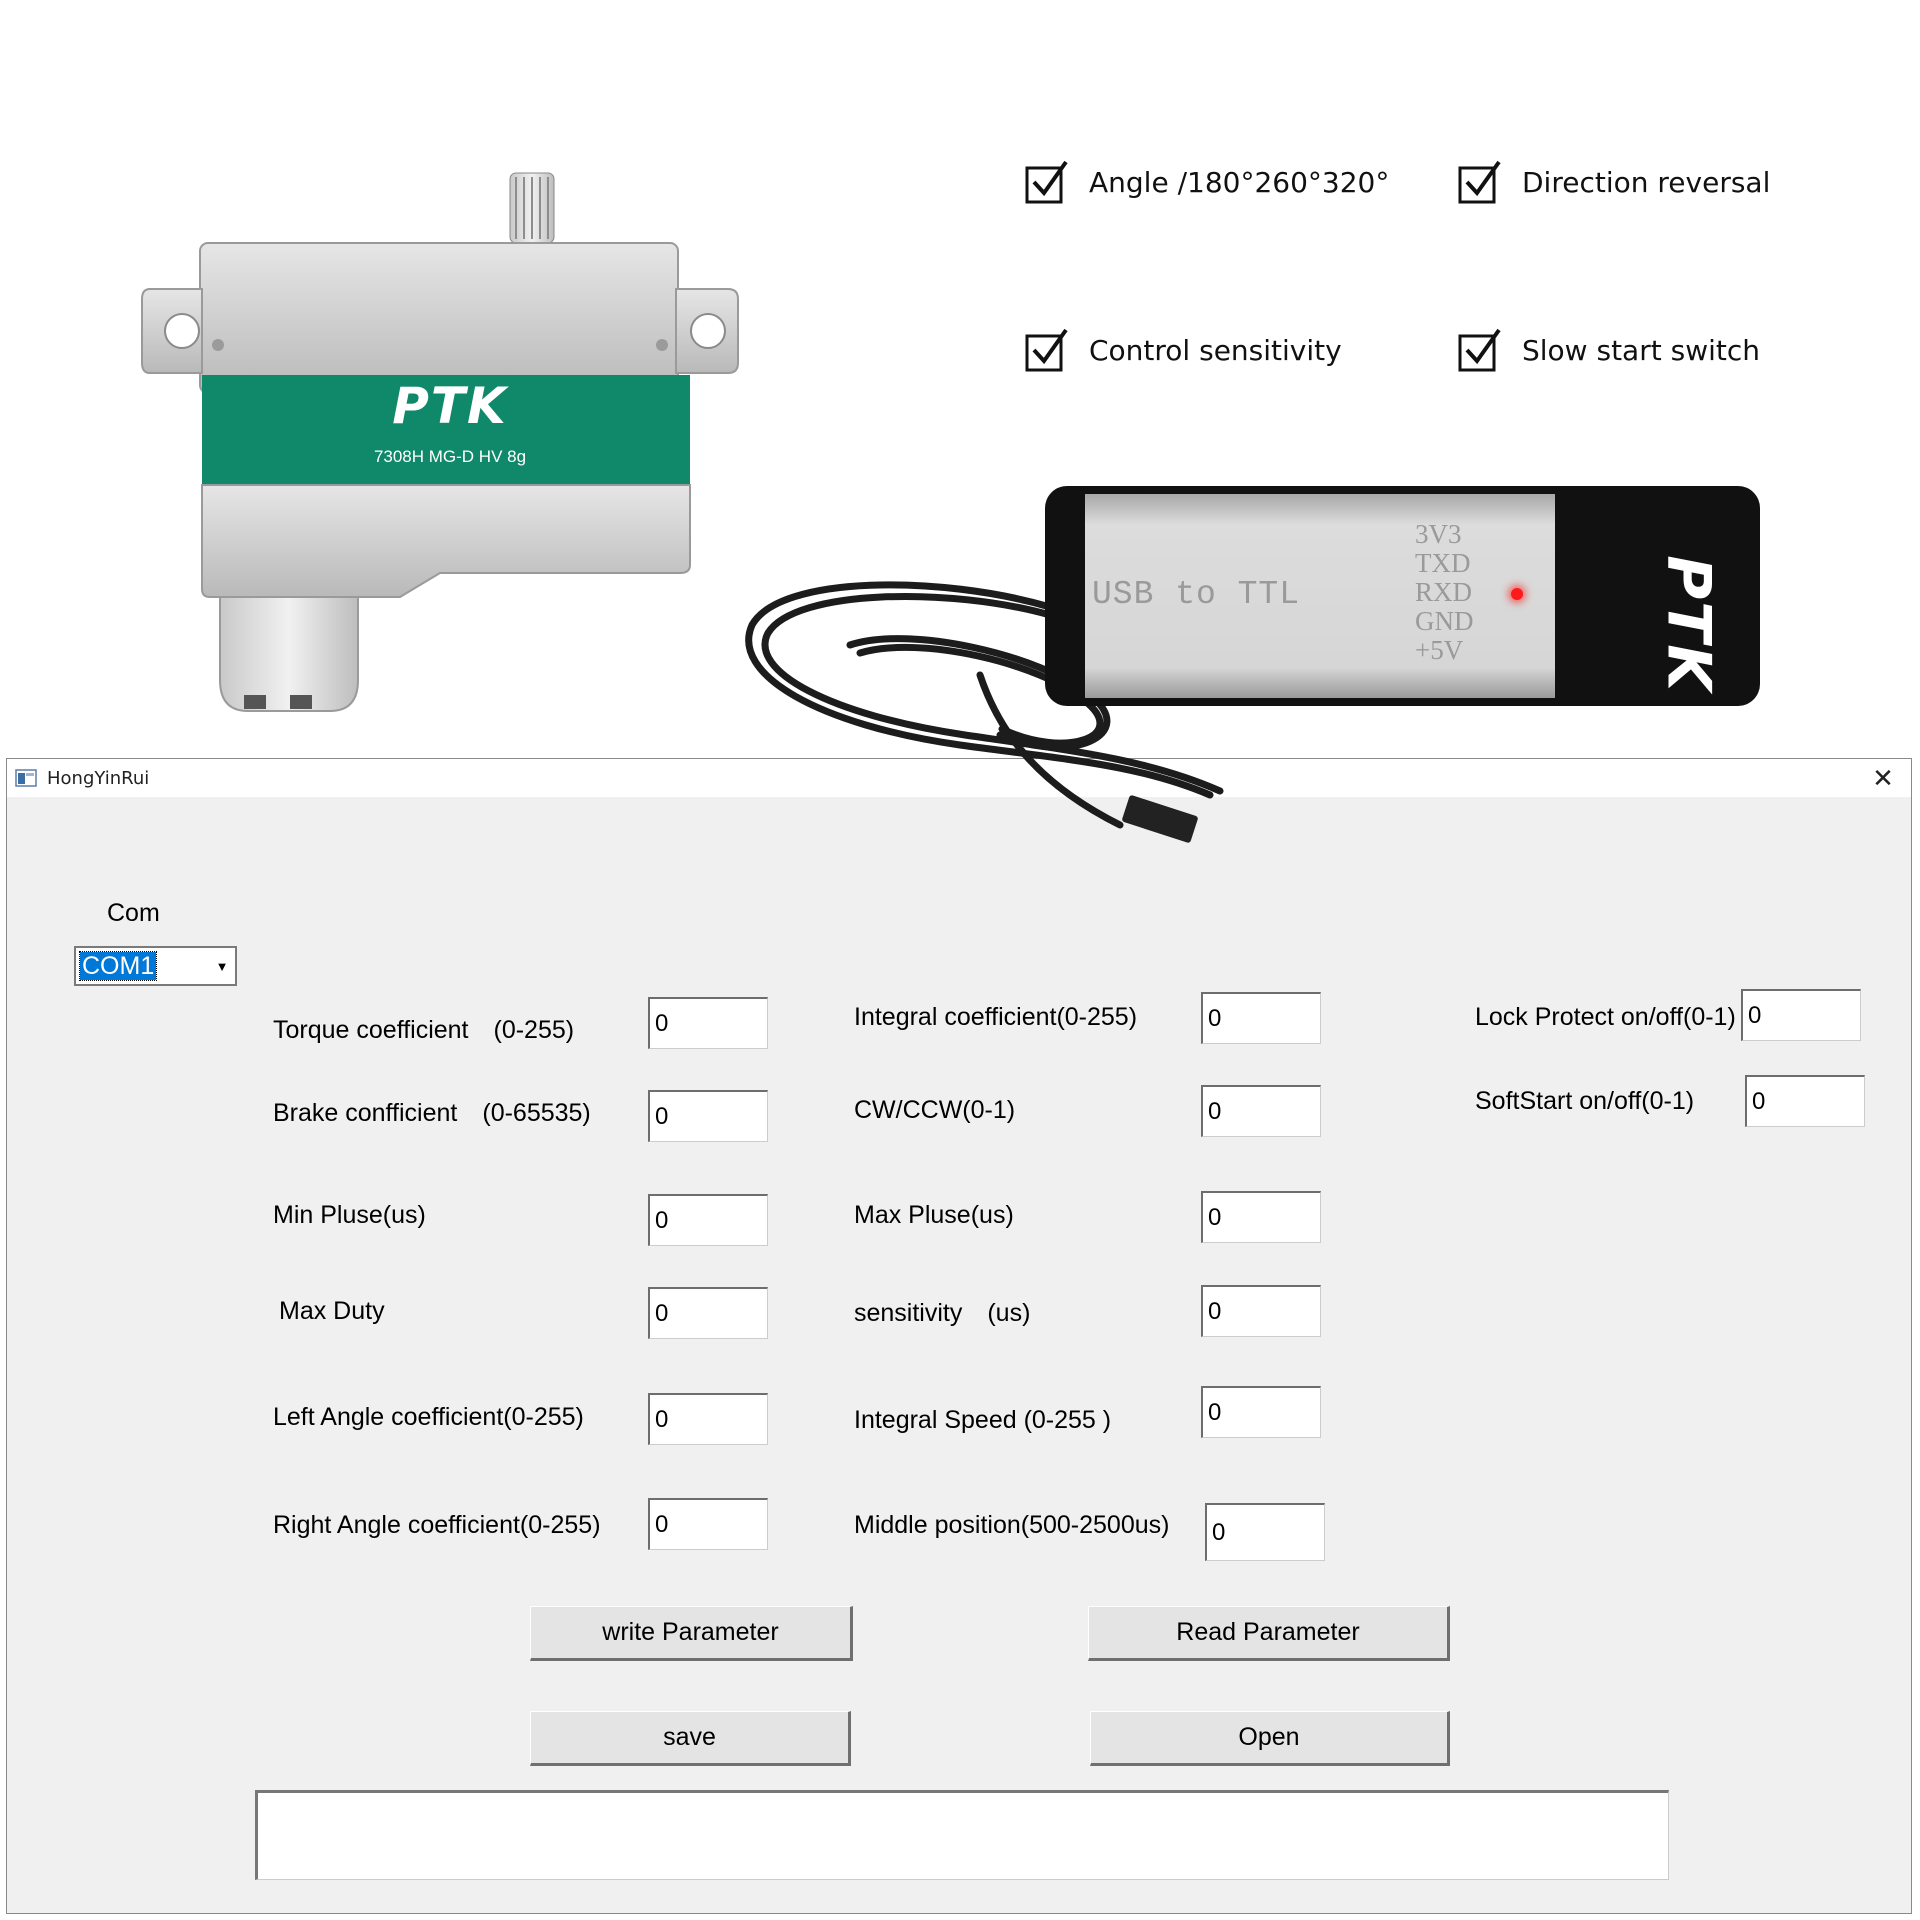 The height and width of the screenshot is (1920, 1920). What do you see at coordinates (424, 1030) in the screenshot?
I see `torque-label: Torque coefficient (0-255)` at bounding box center [424, 1030].